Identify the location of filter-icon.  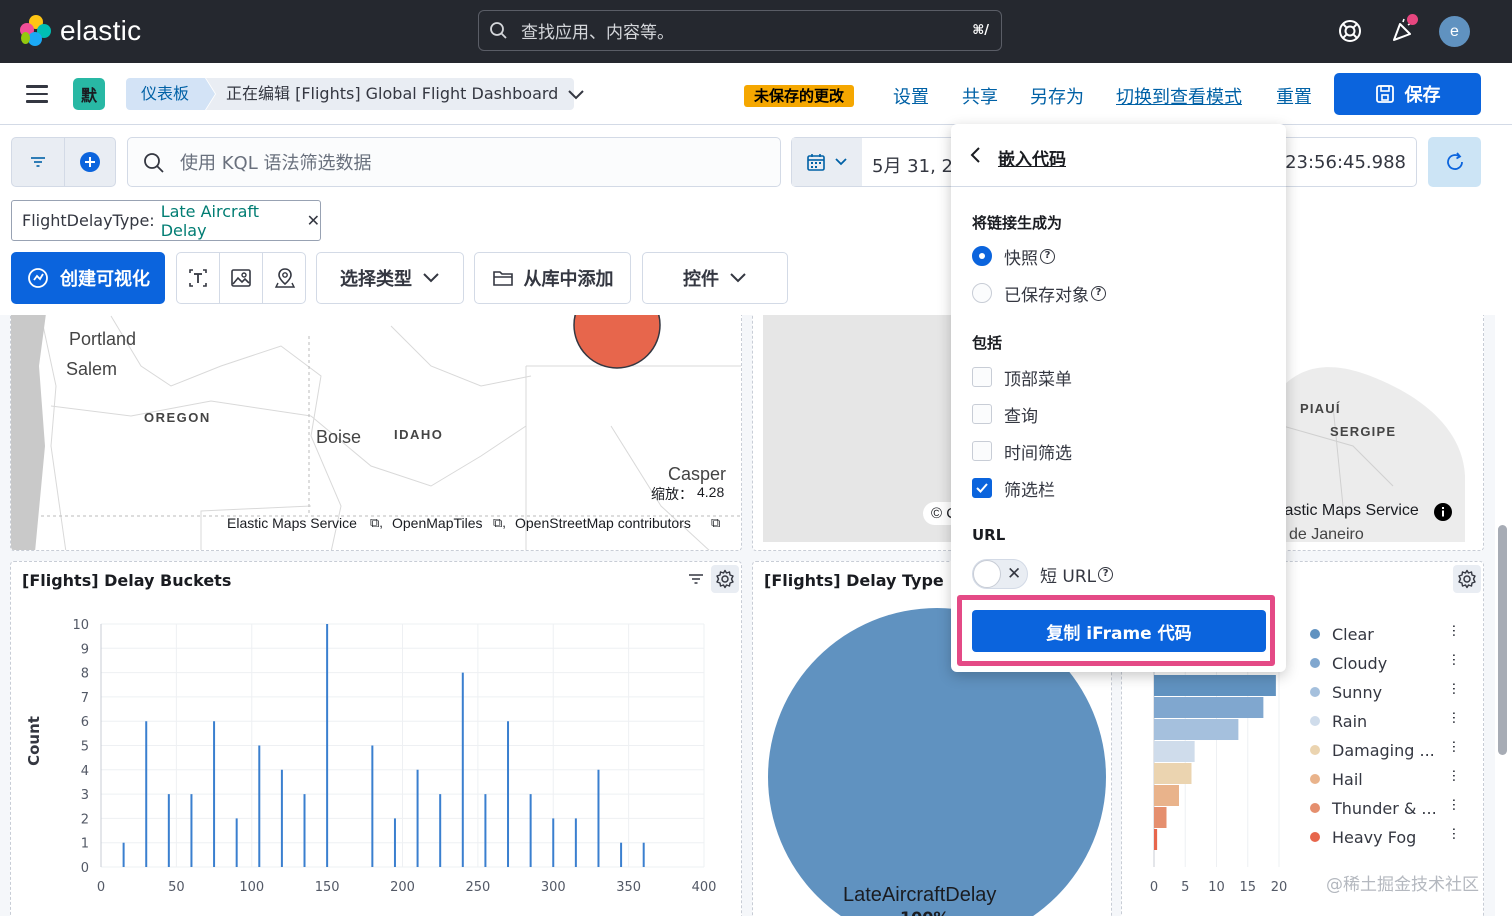
(38, 162).